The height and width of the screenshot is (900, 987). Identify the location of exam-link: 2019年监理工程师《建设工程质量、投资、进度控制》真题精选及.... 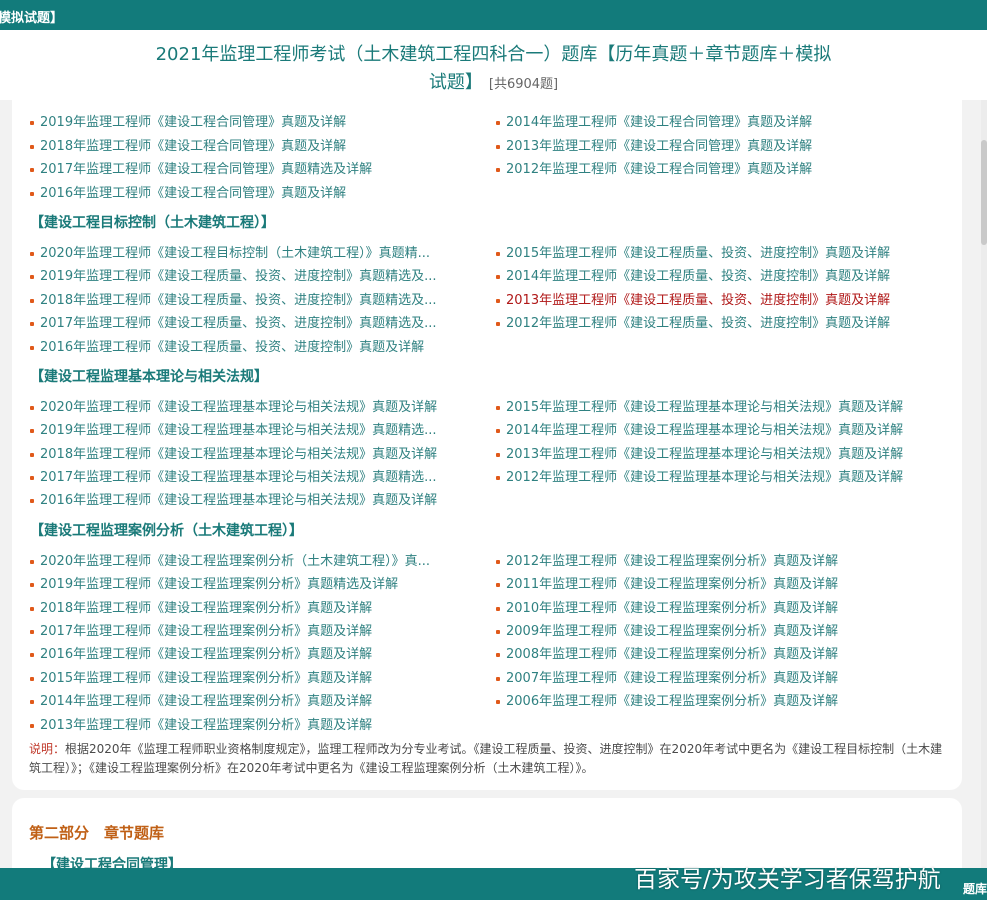
(233, 274).